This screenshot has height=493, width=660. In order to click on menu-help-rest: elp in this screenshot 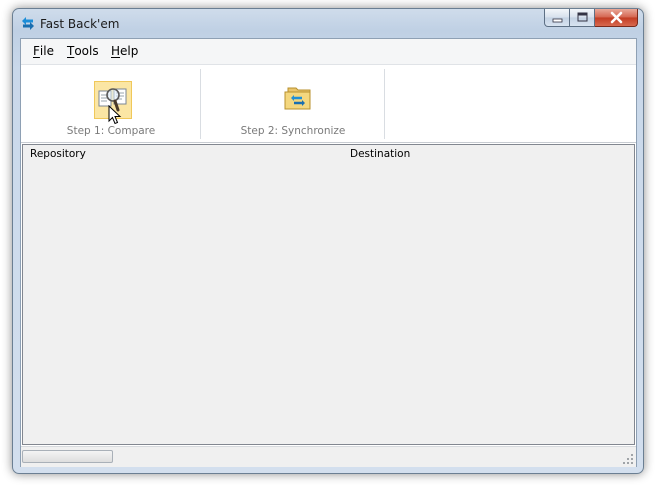, I will do `click(129, 51)`.